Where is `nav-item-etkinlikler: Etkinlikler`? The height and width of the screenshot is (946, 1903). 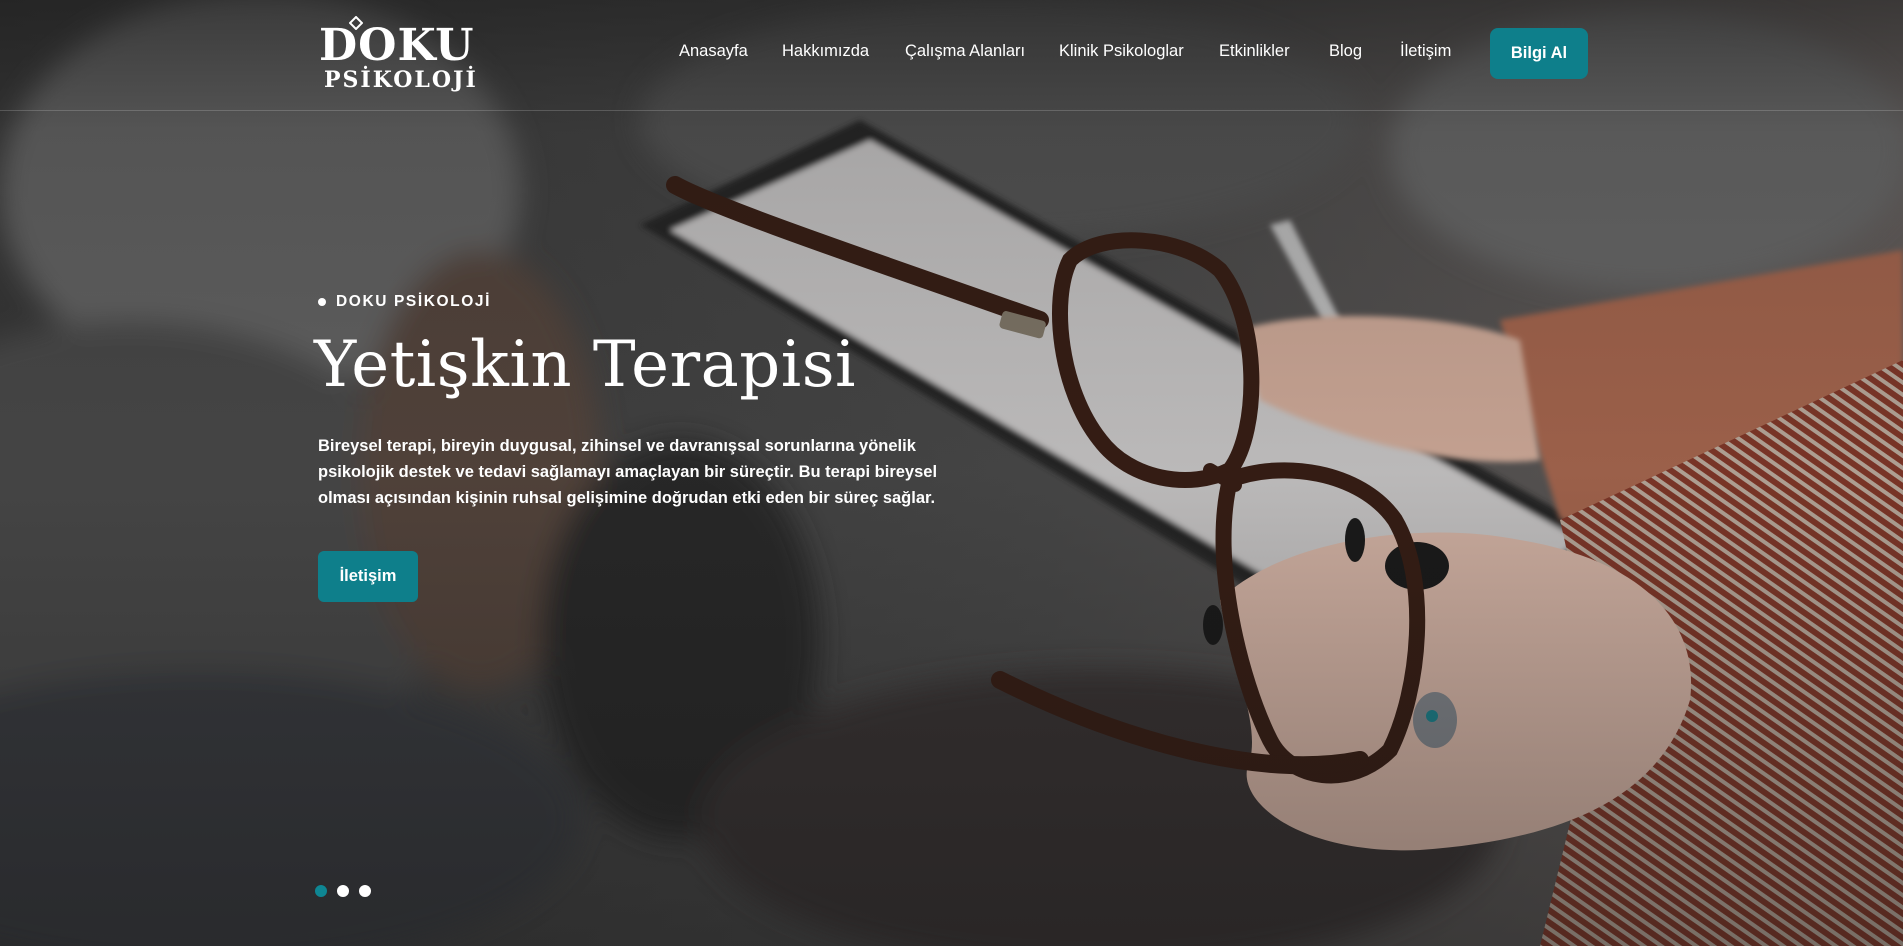
nav-item-etkinlikler: Etkinlikler is located at coordinates (1254, 51).